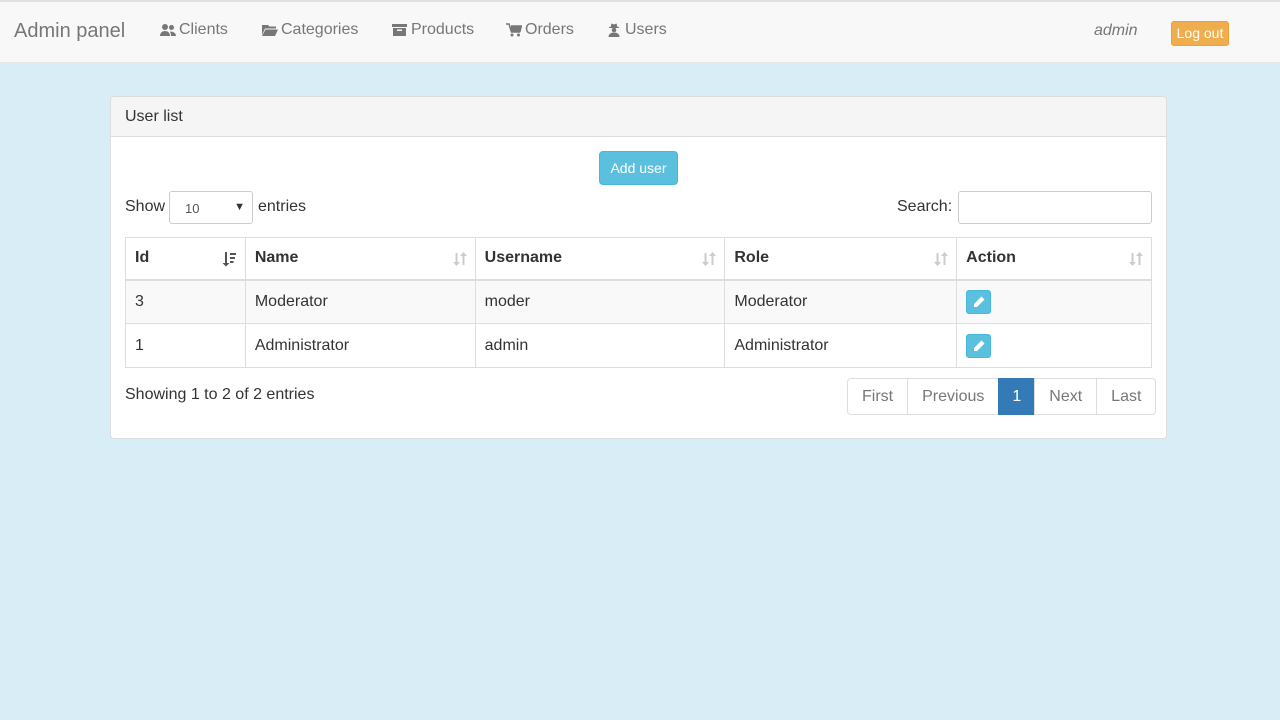 The width and height of the screenshot is (1280, 720). What do you see at coordinates (600, 345) in the screenshot?
I see `cell-username: admin` at bounding box center [600, 345].